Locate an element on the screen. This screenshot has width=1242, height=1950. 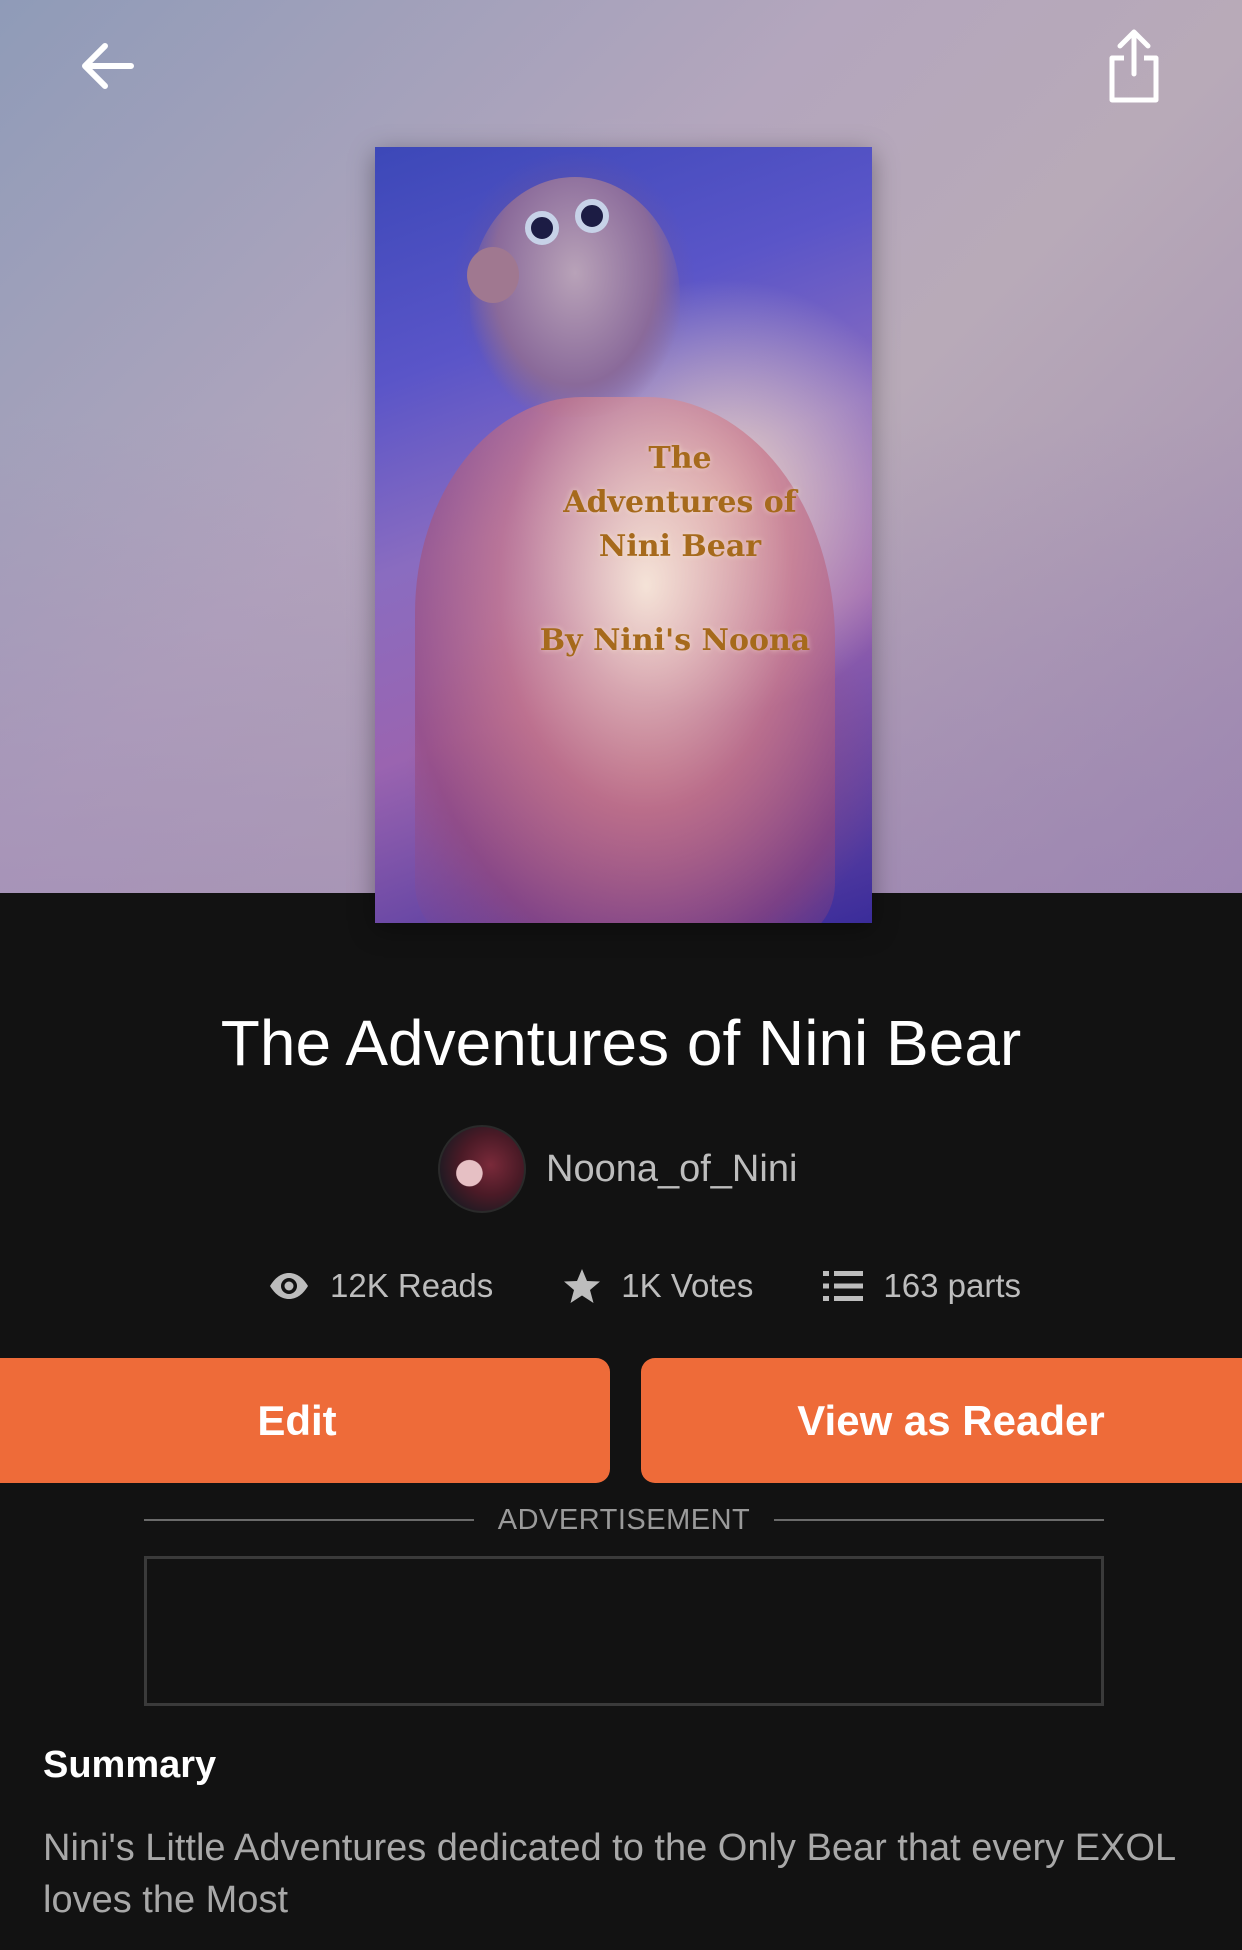
eye-icon is located at coordinates (289, 1286).